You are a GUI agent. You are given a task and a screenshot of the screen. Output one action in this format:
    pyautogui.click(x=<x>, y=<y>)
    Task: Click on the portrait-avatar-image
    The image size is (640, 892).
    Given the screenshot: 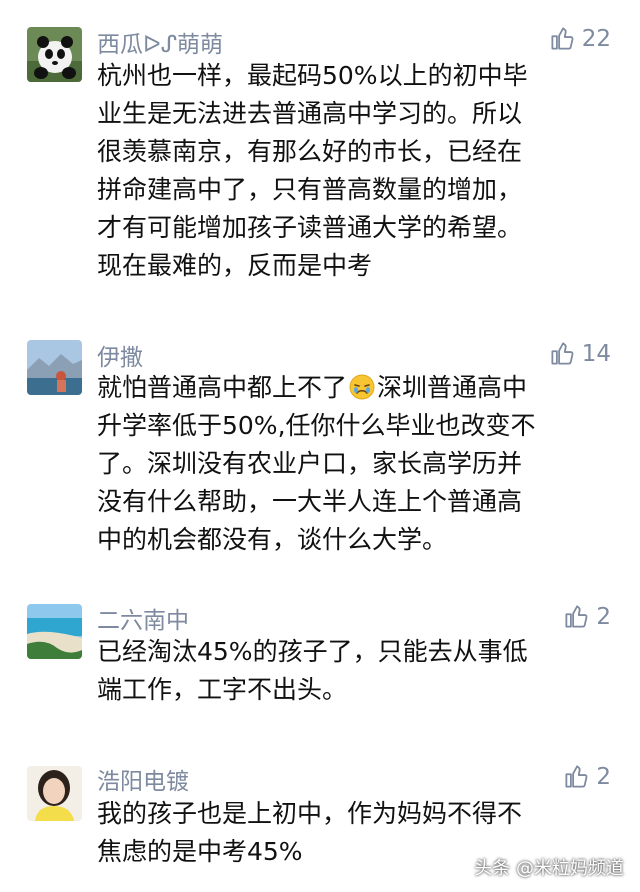 What is the action you would take?
    pyautogui.click(x=54, y=793)
    